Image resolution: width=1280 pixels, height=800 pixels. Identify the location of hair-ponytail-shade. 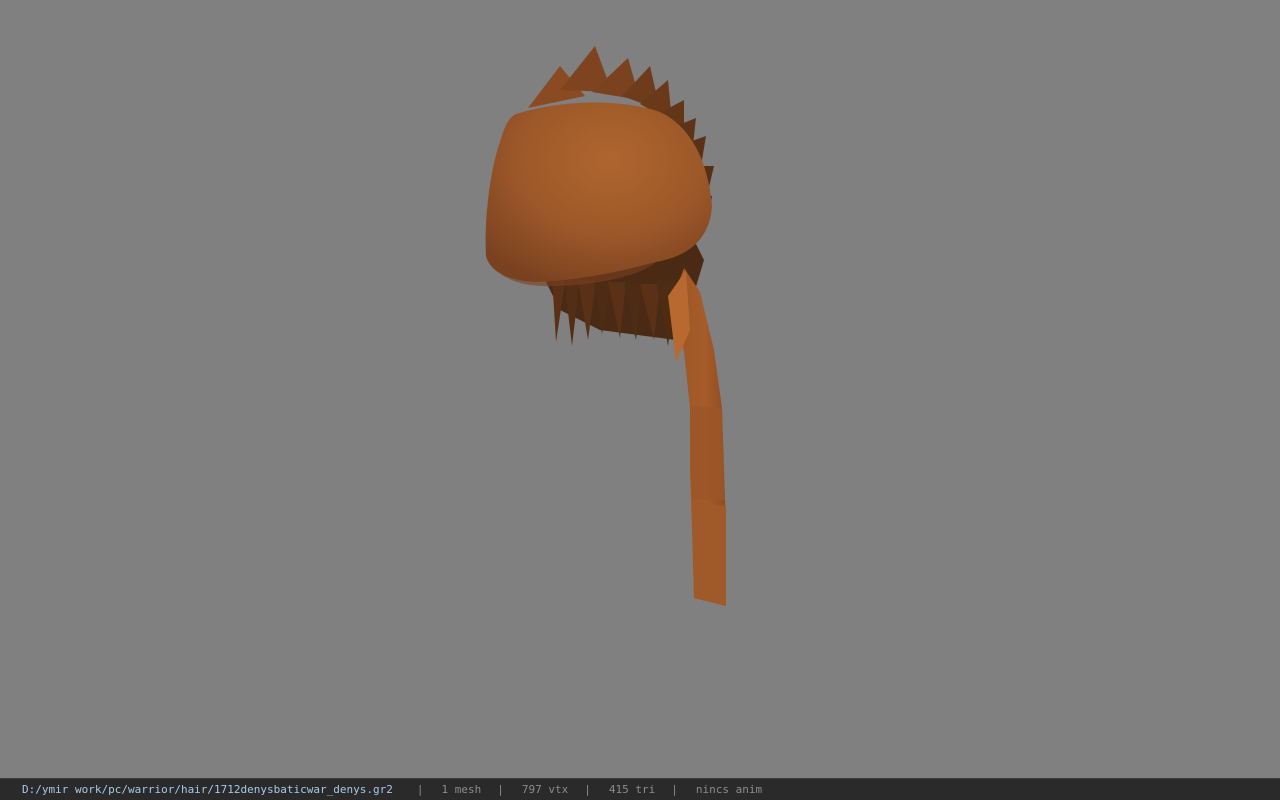
(707, 453).